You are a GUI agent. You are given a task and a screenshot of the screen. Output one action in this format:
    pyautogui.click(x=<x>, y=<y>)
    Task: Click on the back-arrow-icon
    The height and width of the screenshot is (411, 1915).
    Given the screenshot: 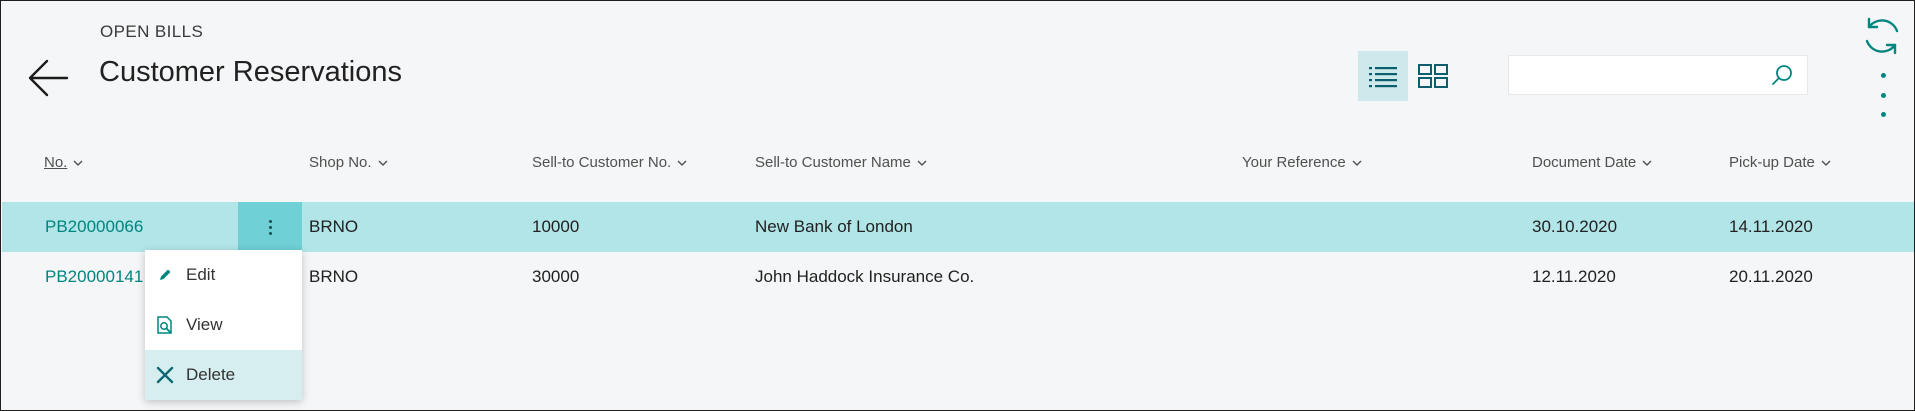 What is the action you would take?
    pyautogui.click(x=48, y=78)
    